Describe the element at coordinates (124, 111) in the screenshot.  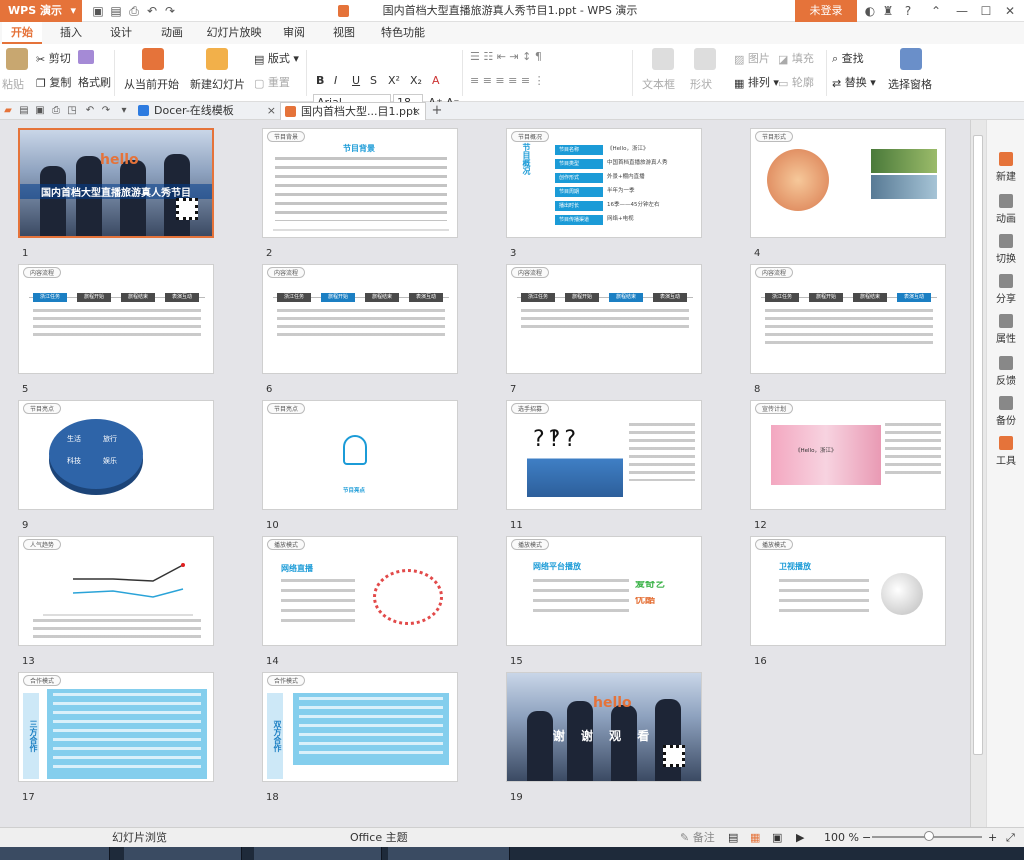
I see `more-icon: ▾` at that location.